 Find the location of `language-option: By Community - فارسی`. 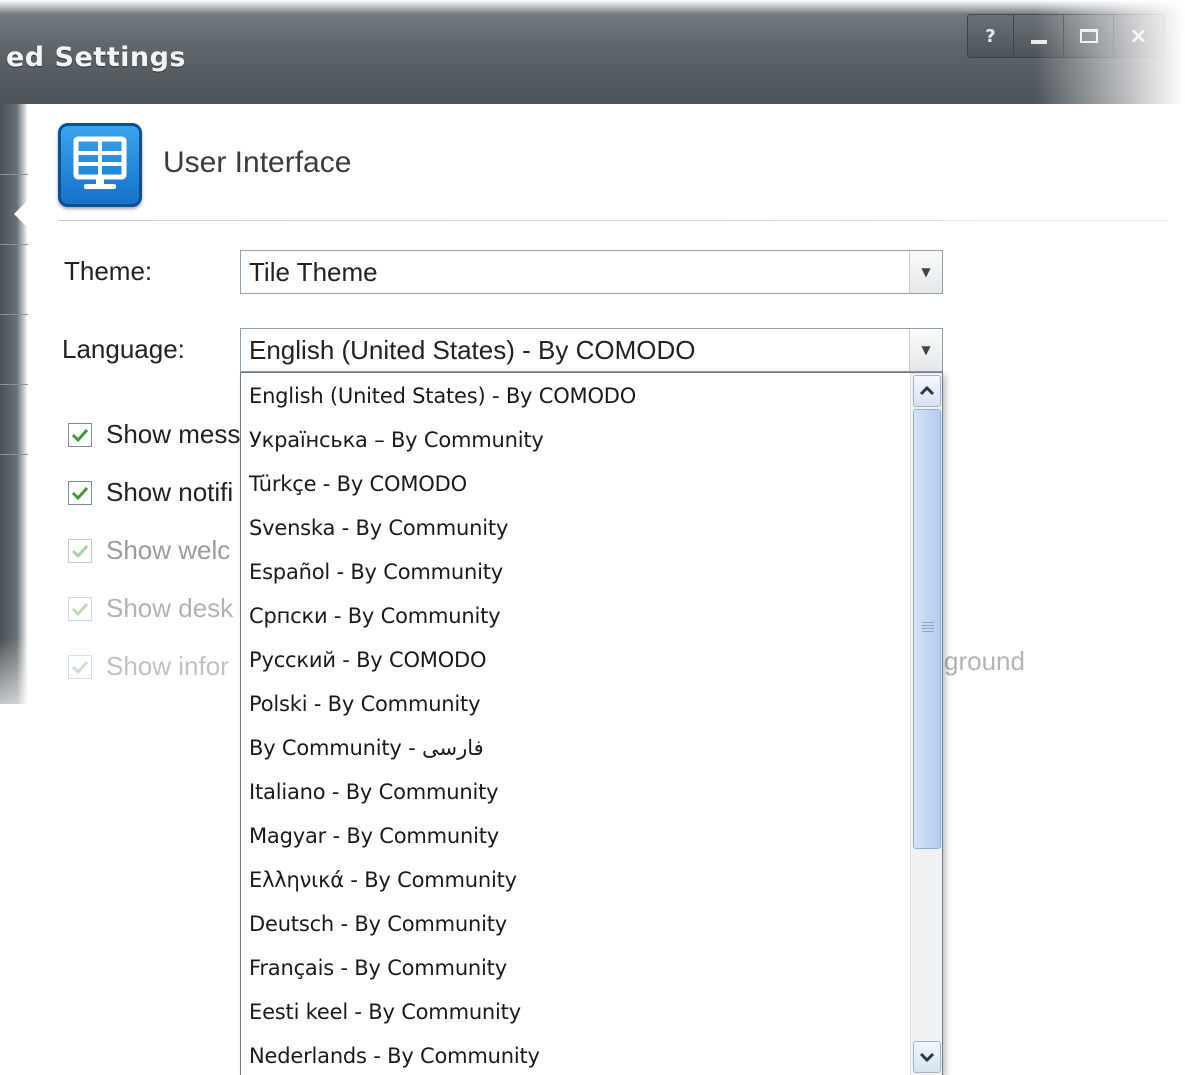

language-option: By Community - فارسی is located at coordinates (366, 748).